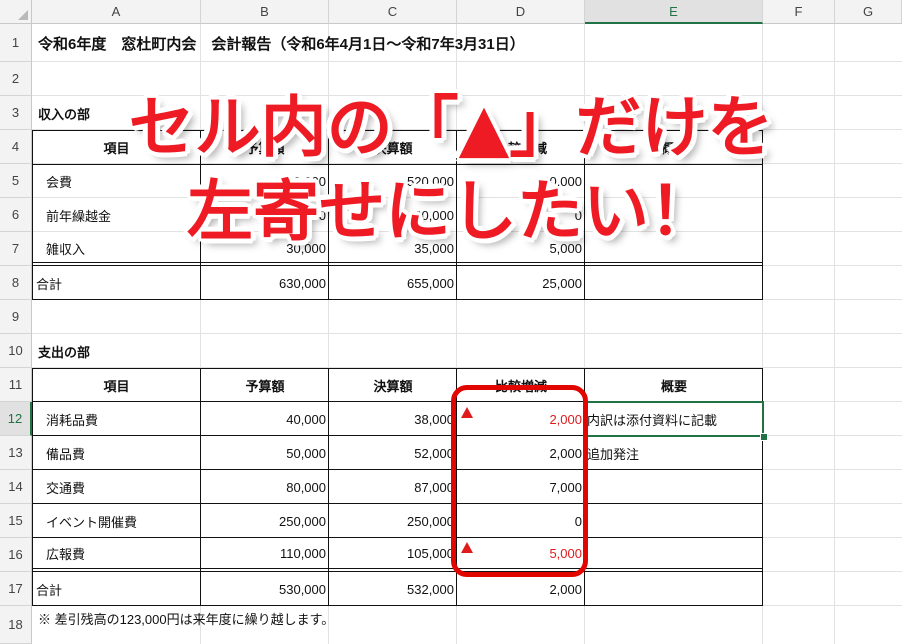  What do you see at coordinates (64, 351) in the screenshot?
I see `expense-section-label: 支出の部` at bounding box center [64, 351].